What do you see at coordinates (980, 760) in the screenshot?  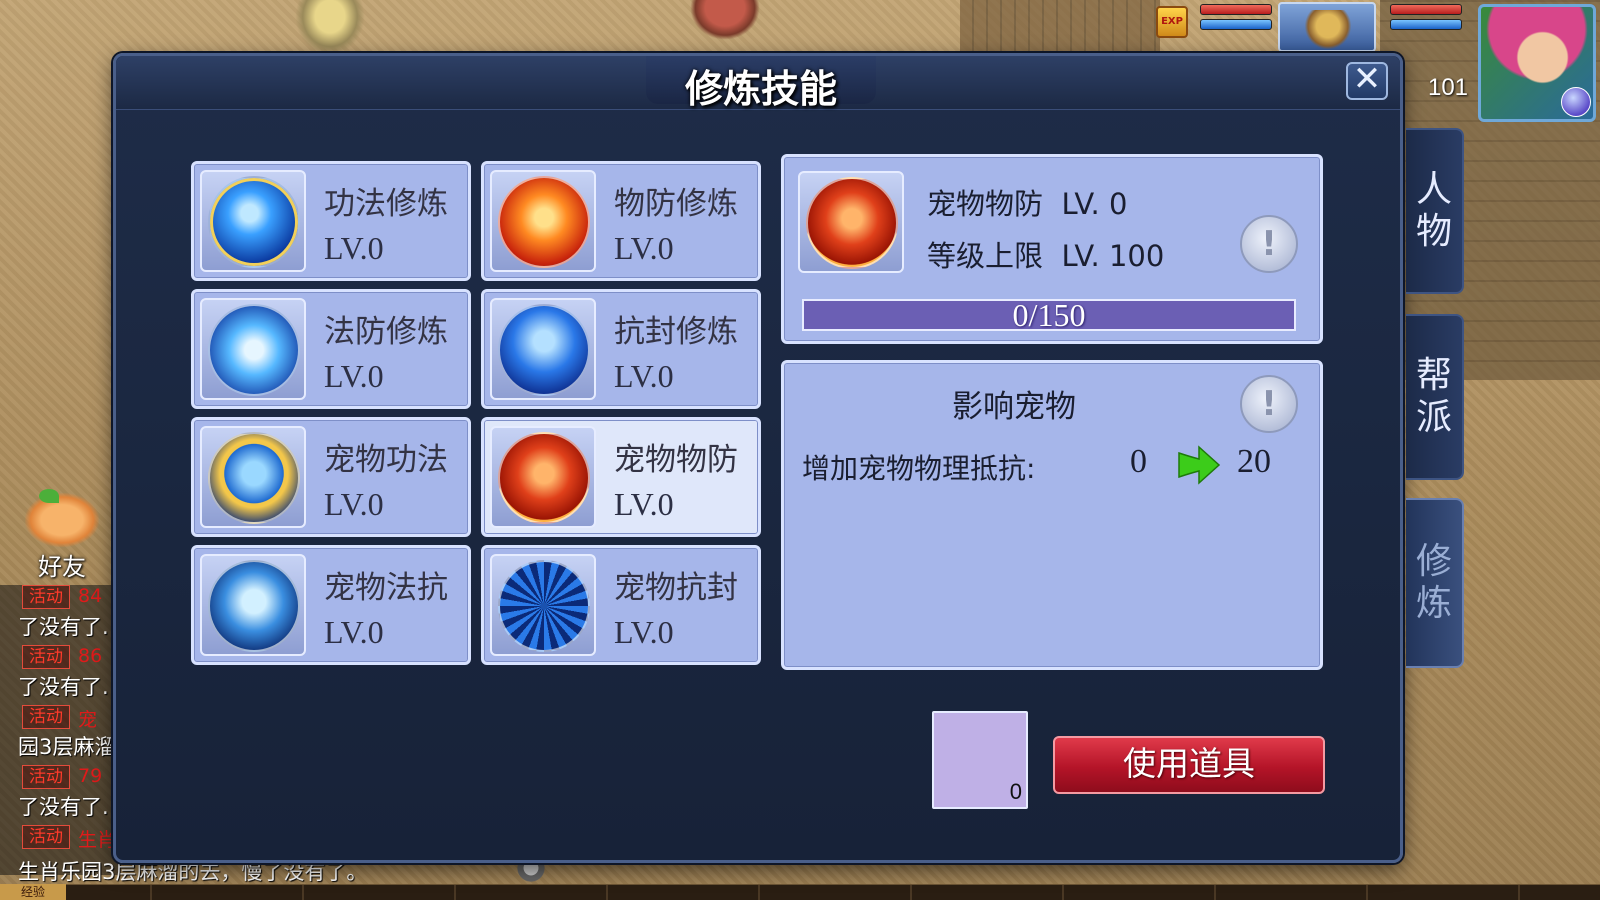 I see `item-slot: 0` at bounding box center [980, 760].